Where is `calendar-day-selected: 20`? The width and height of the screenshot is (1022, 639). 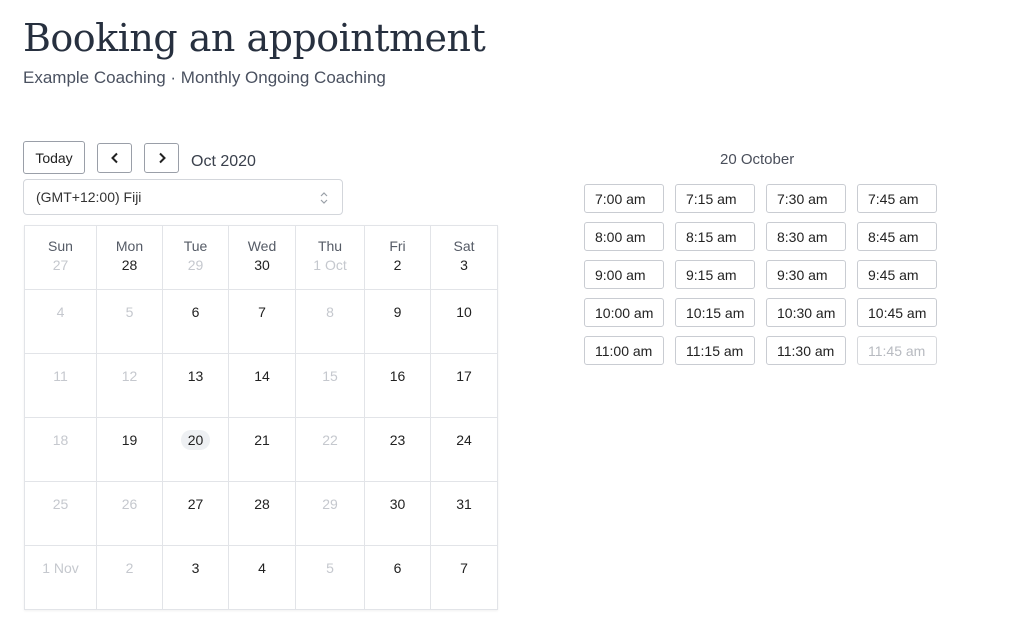
calendar-day-selected: 20 is located at coordinates (196, 450).